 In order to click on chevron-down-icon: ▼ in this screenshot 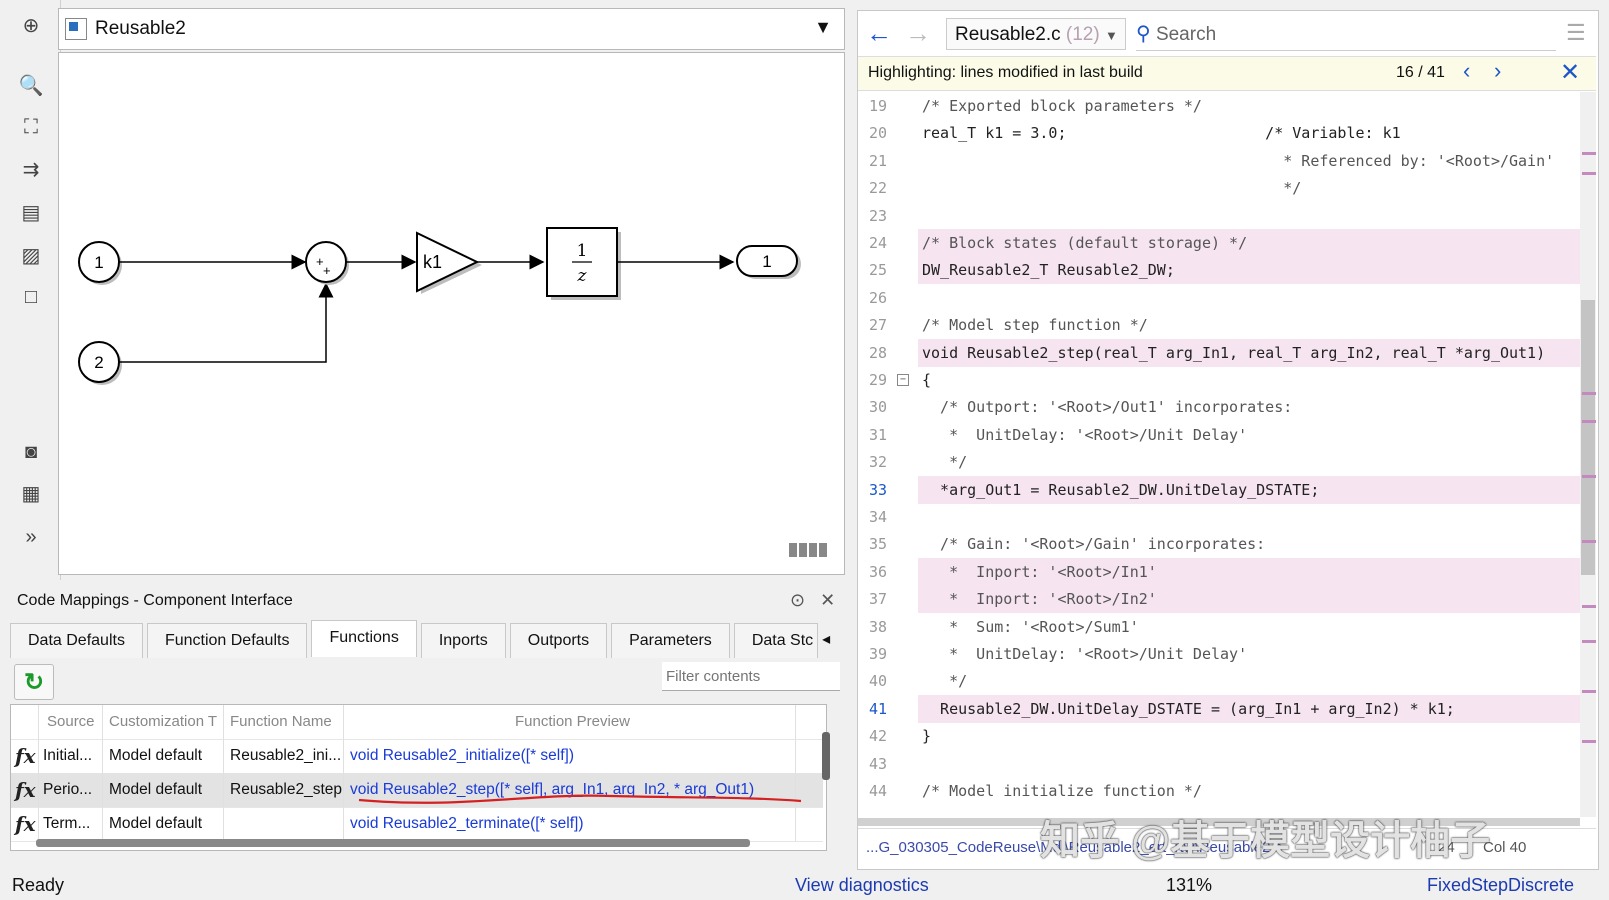, I will do `click(823, 27)`.